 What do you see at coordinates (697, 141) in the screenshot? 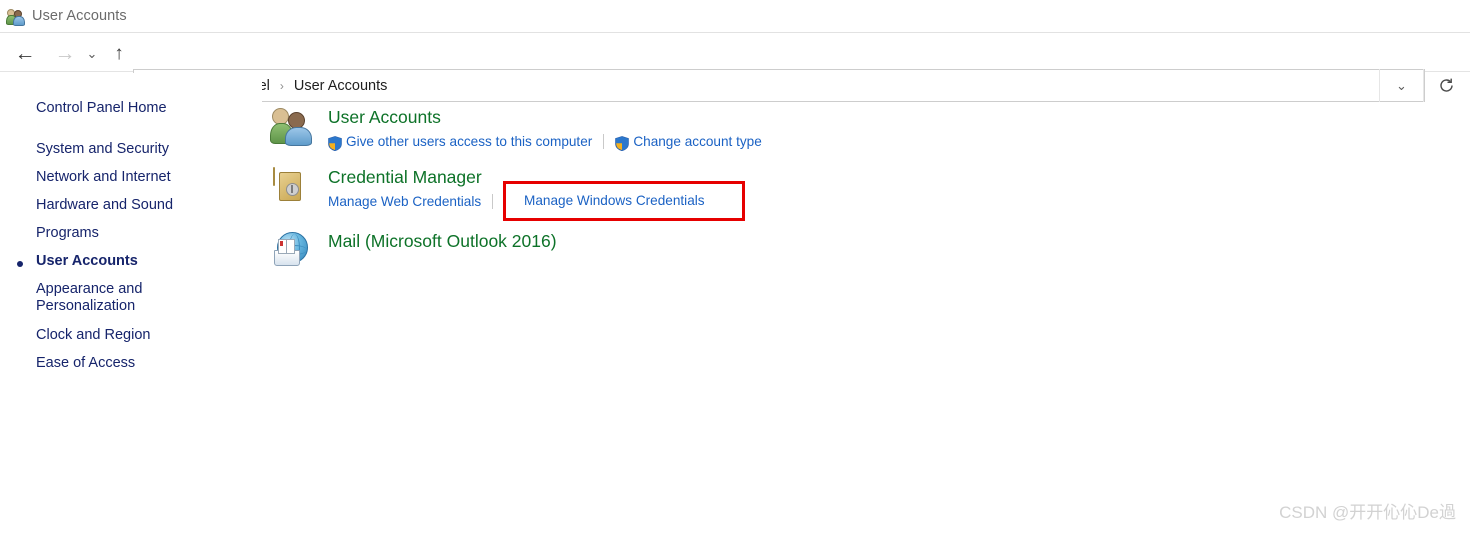
I see `link-change-account-type: Change account type` at bounding box center [697, 141].